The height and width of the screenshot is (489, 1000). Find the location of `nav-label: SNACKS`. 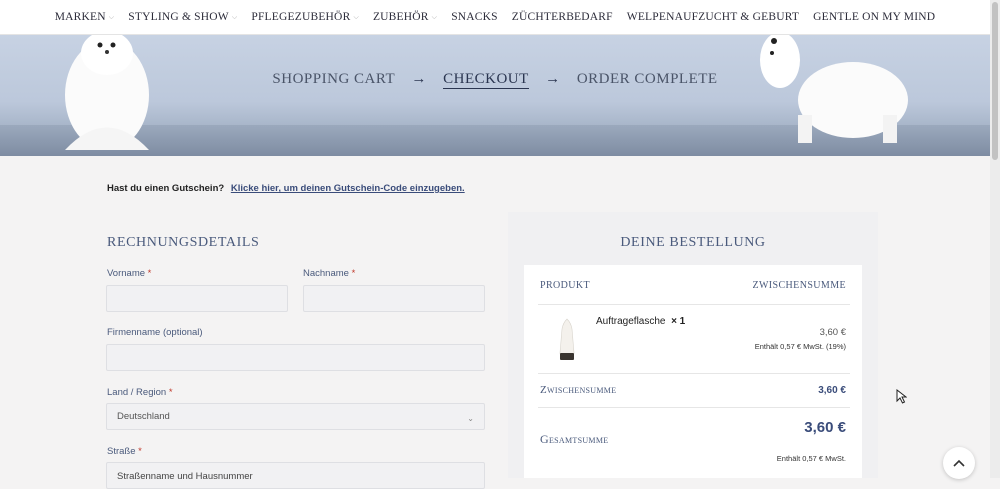

nav-label: SNACKS is located at coordinates (474, 17).